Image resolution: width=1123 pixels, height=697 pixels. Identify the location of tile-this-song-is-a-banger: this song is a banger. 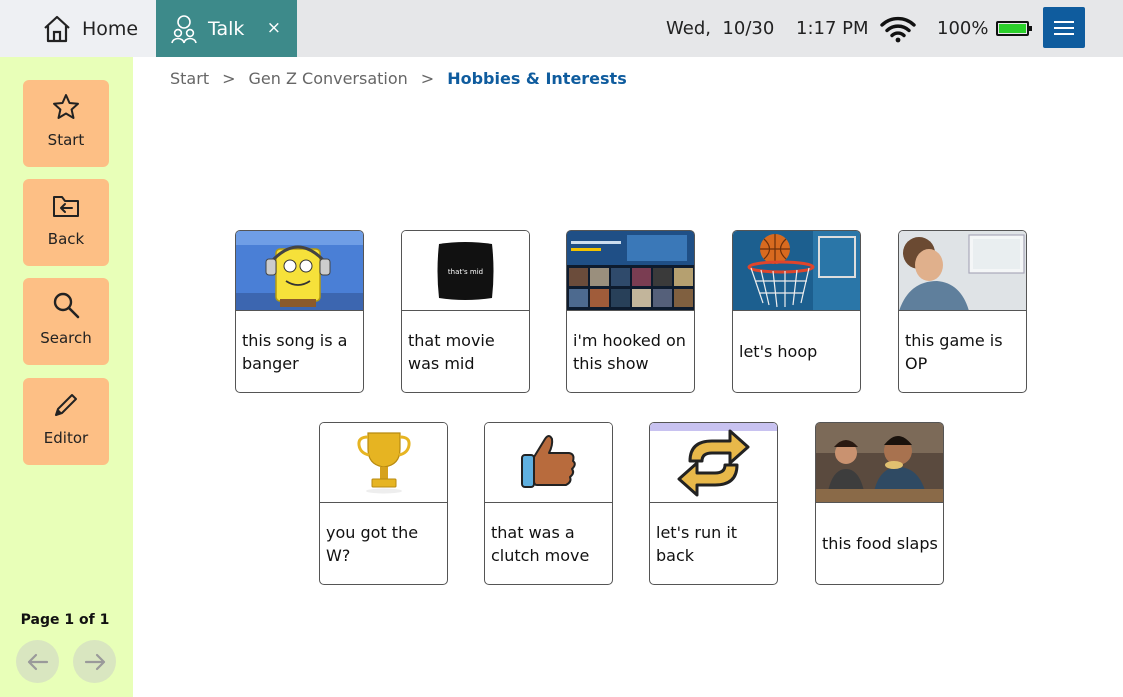
(299, 311).